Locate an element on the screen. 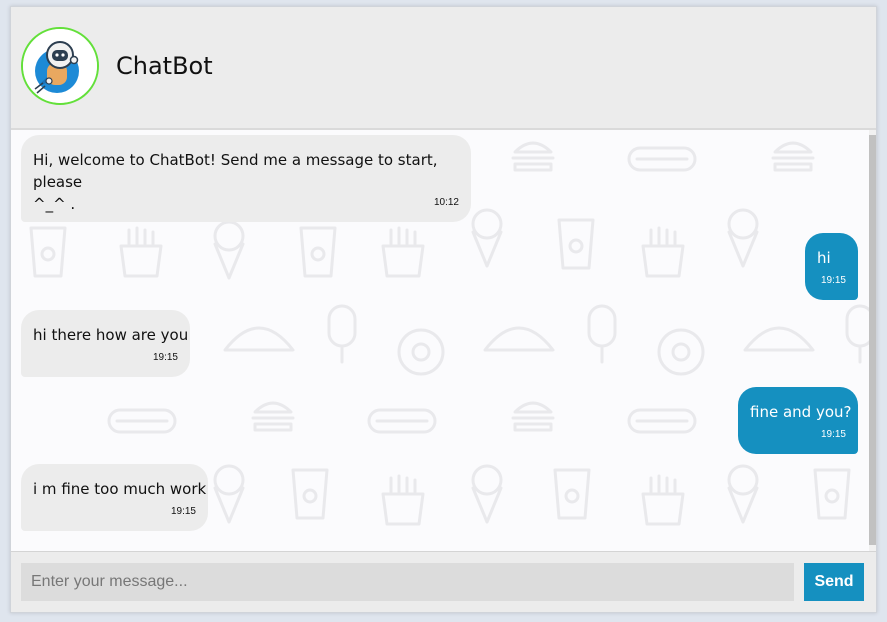  message-line: ^_^ . is located at coordinates (54, 204).